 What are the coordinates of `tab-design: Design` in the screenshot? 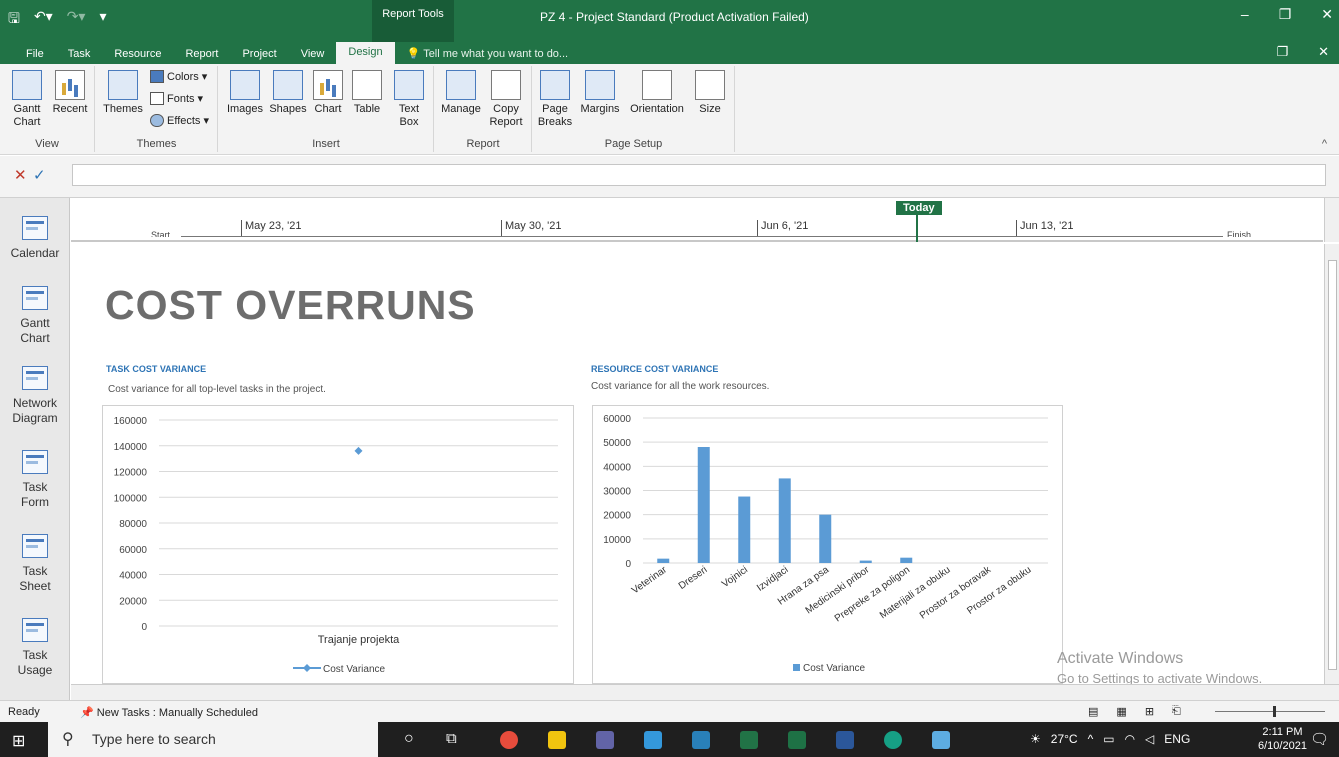 It's located at (365, 53).